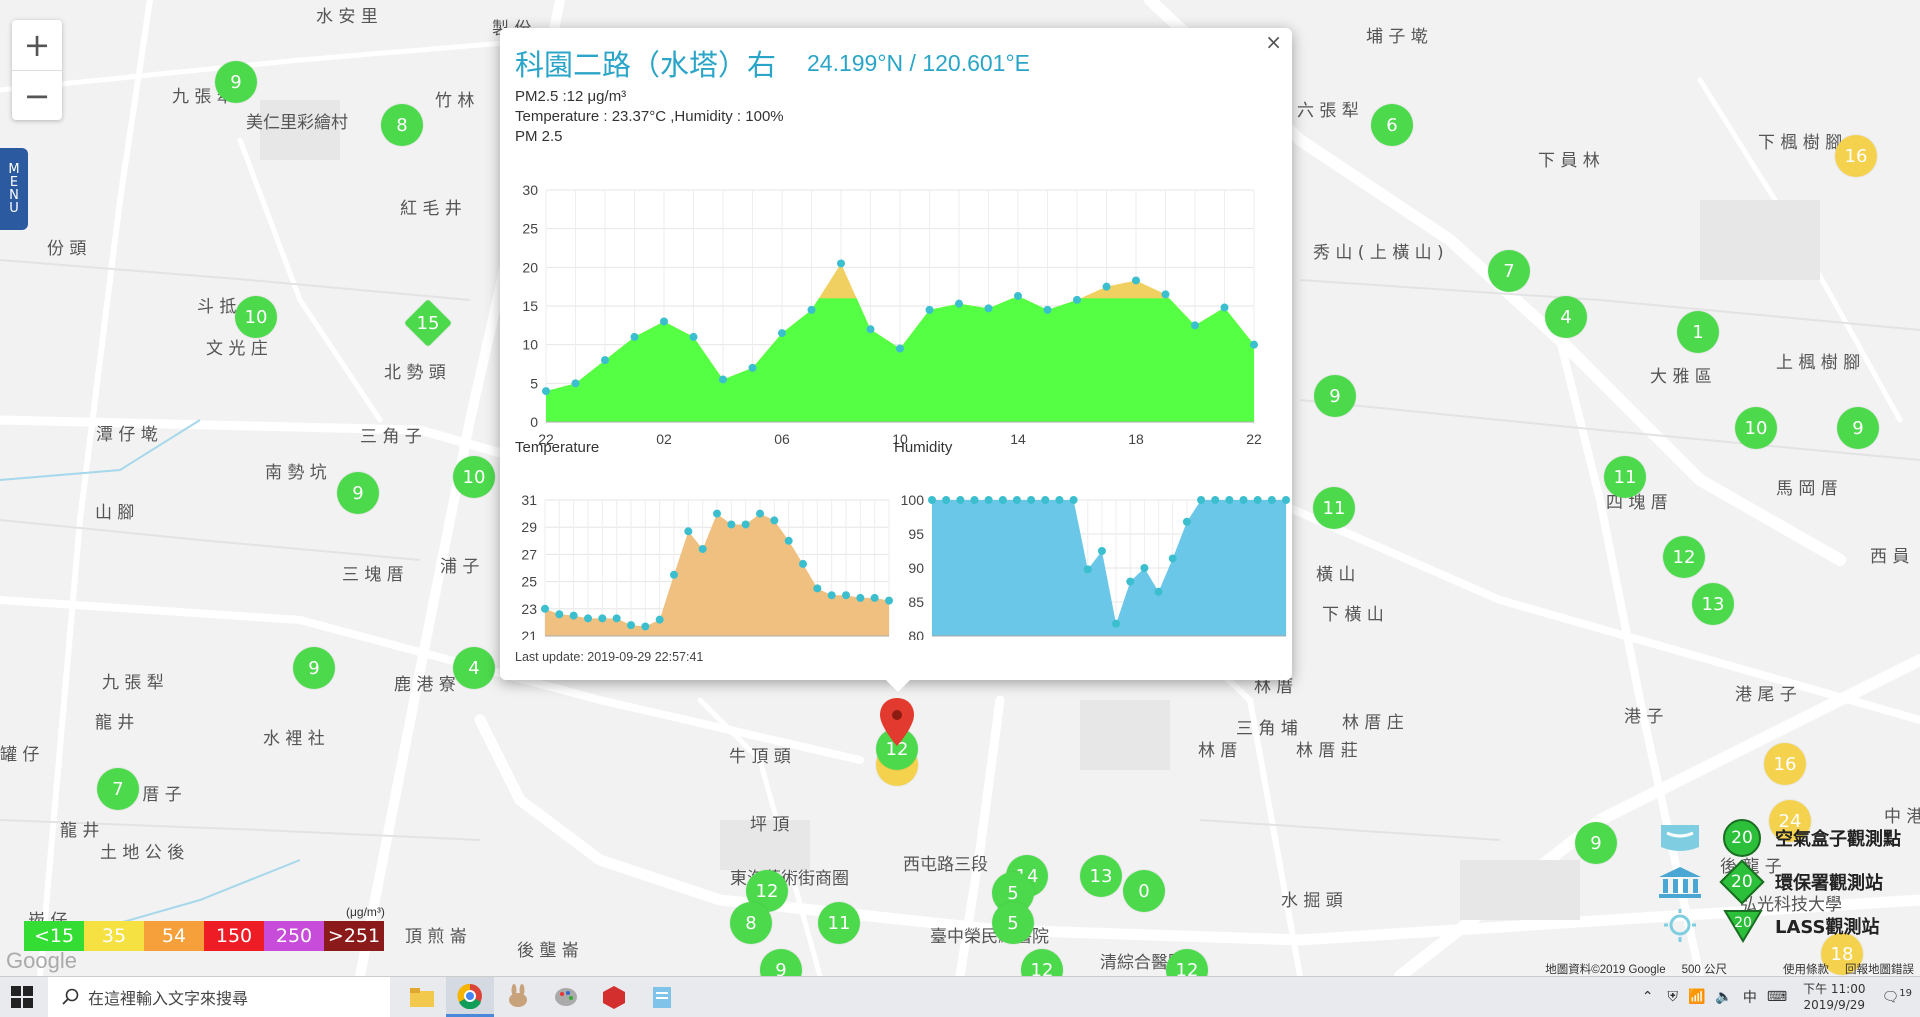 The height and width of the screenshot is (1017, 1920). What do you see at coordinates (1392, 125) in the screenshot?
I see `sensor-marker: 6` at bounding box center [1392, 125].